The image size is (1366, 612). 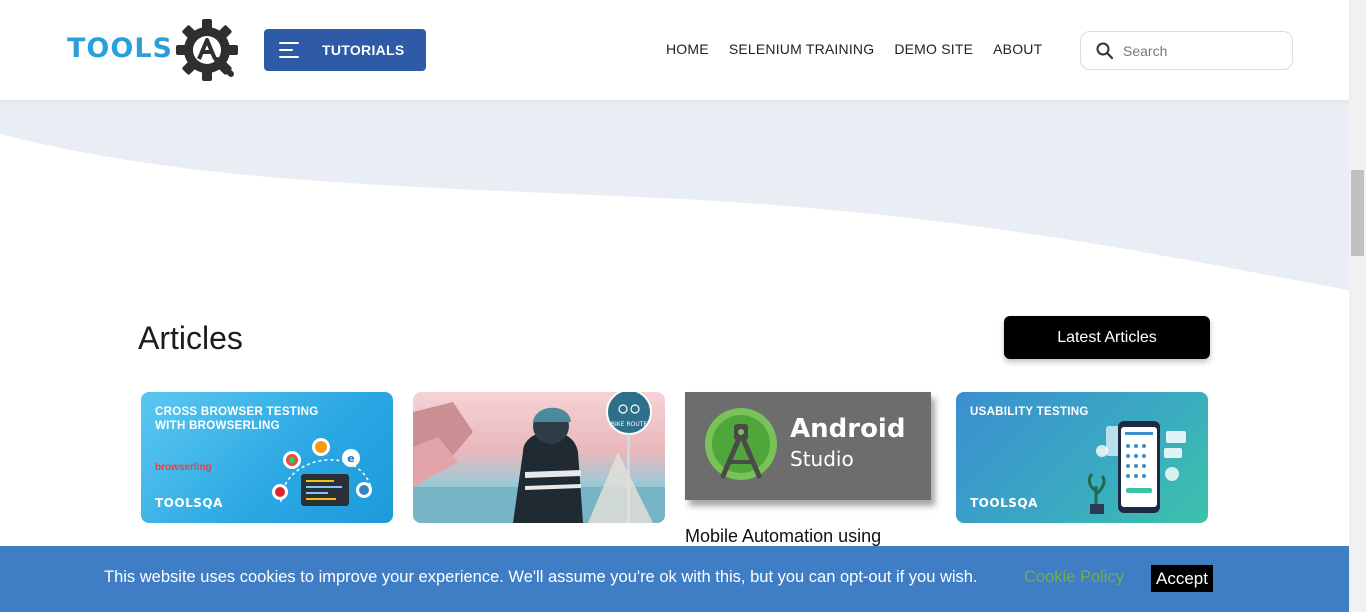 I want to click on android-studio-icon, so click(x=741, y=444).